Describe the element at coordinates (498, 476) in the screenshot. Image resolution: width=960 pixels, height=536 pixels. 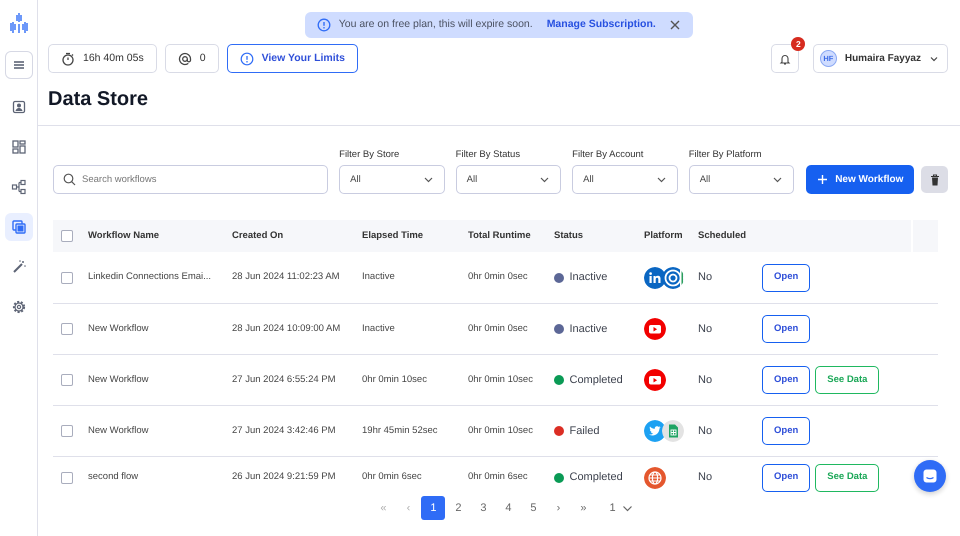
I see `total-runtime: 0hr 0min 6sec` at that location.